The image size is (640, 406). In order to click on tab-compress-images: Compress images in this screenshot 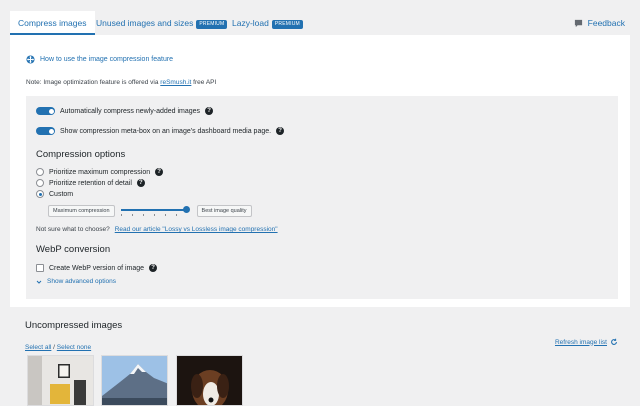, I will do `click(52, 23)`.